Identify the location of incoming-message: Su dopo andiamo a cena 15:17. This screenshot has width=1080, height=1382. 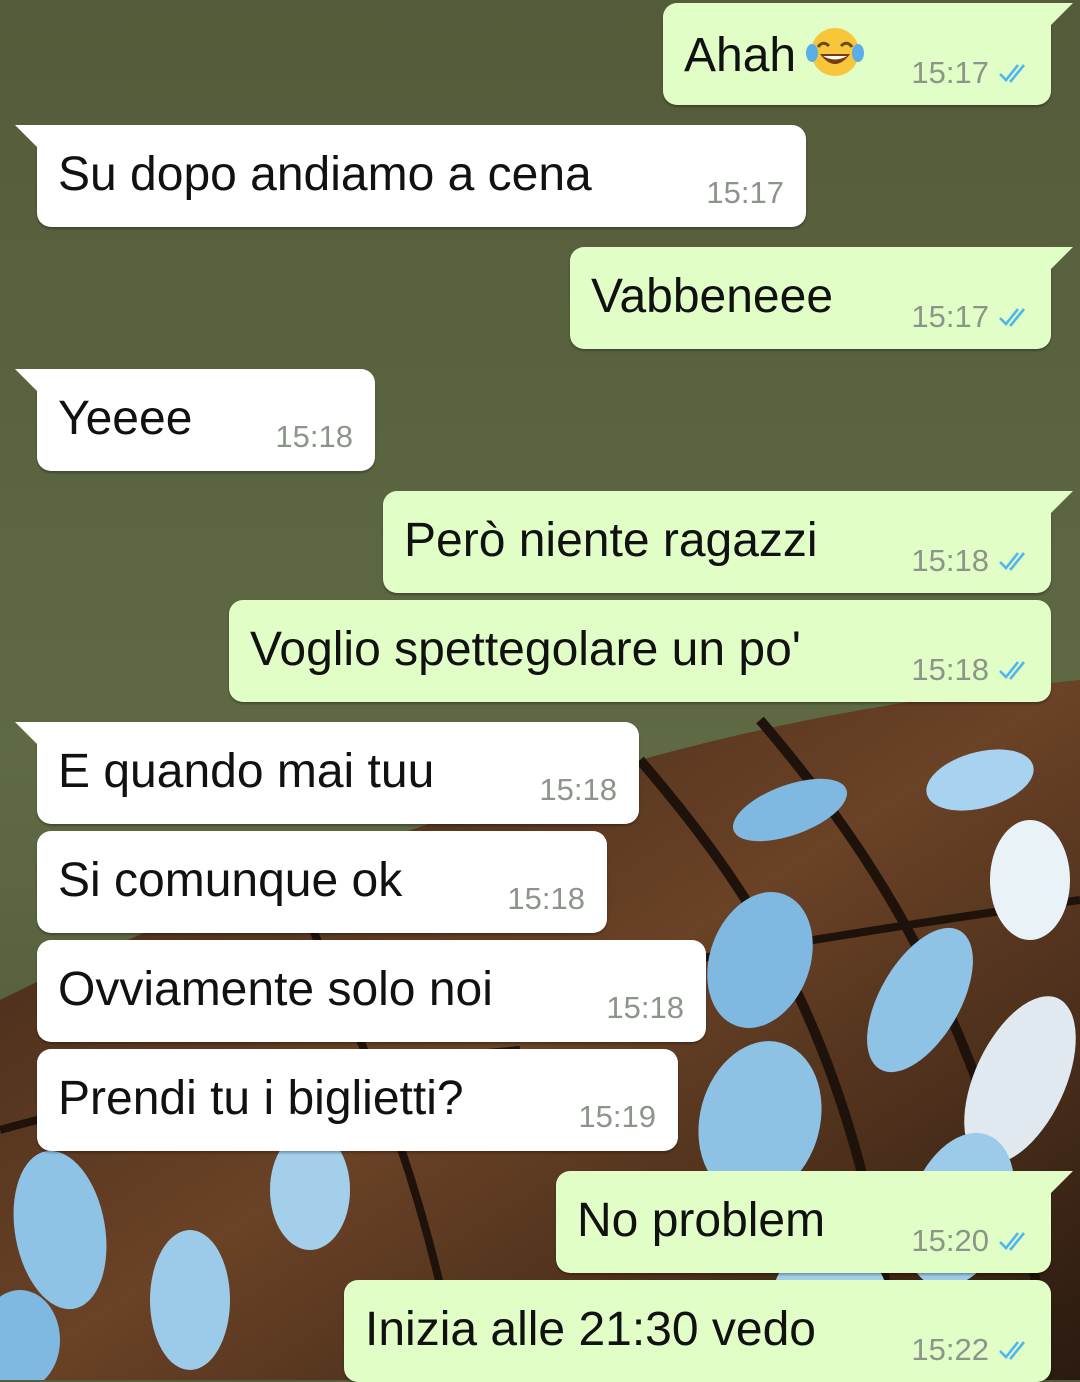
(410, 176).